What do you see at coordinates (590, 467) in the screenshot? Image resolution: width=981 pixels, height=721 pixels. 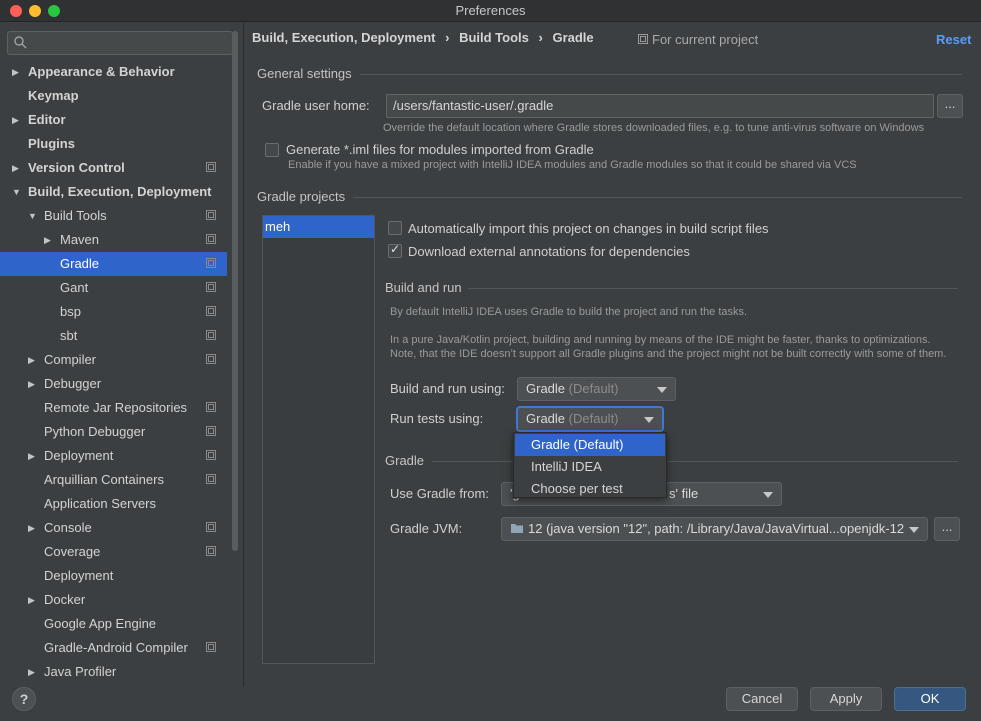 I see `popup-option-intellij-idea: IntelliJ IDEA` at bounding box center [590, 467].